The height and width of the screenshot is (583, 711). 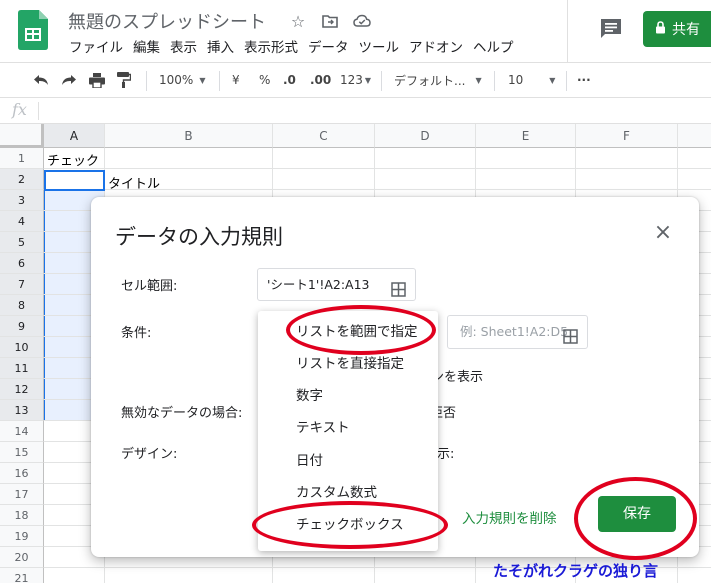 I want to click on cloud-saved-icon, so click(x=362, y=21).